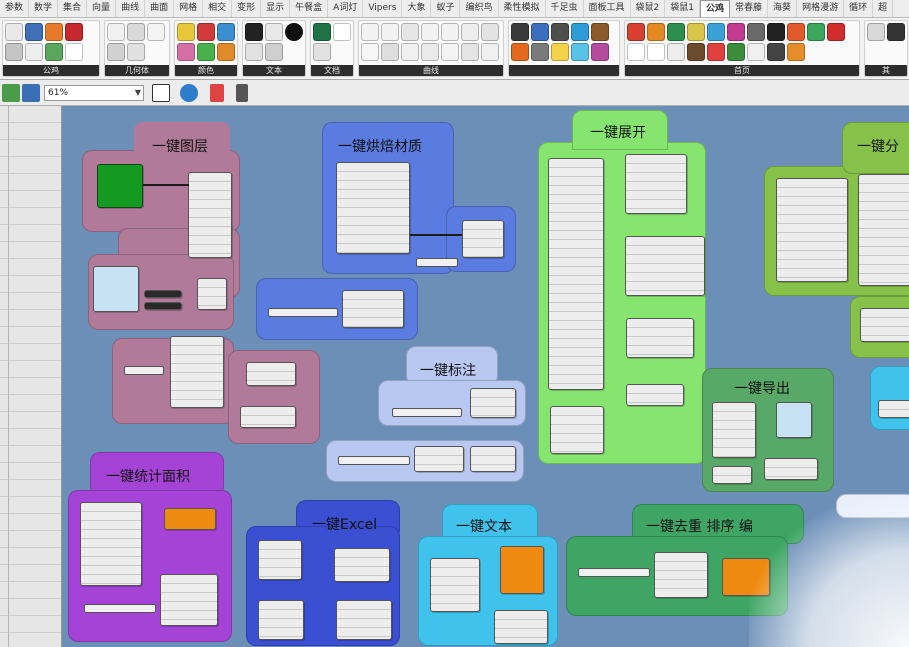  Describe the element at coordinates (716, 32) in the screenshot. I see `drop-icon` at that location.